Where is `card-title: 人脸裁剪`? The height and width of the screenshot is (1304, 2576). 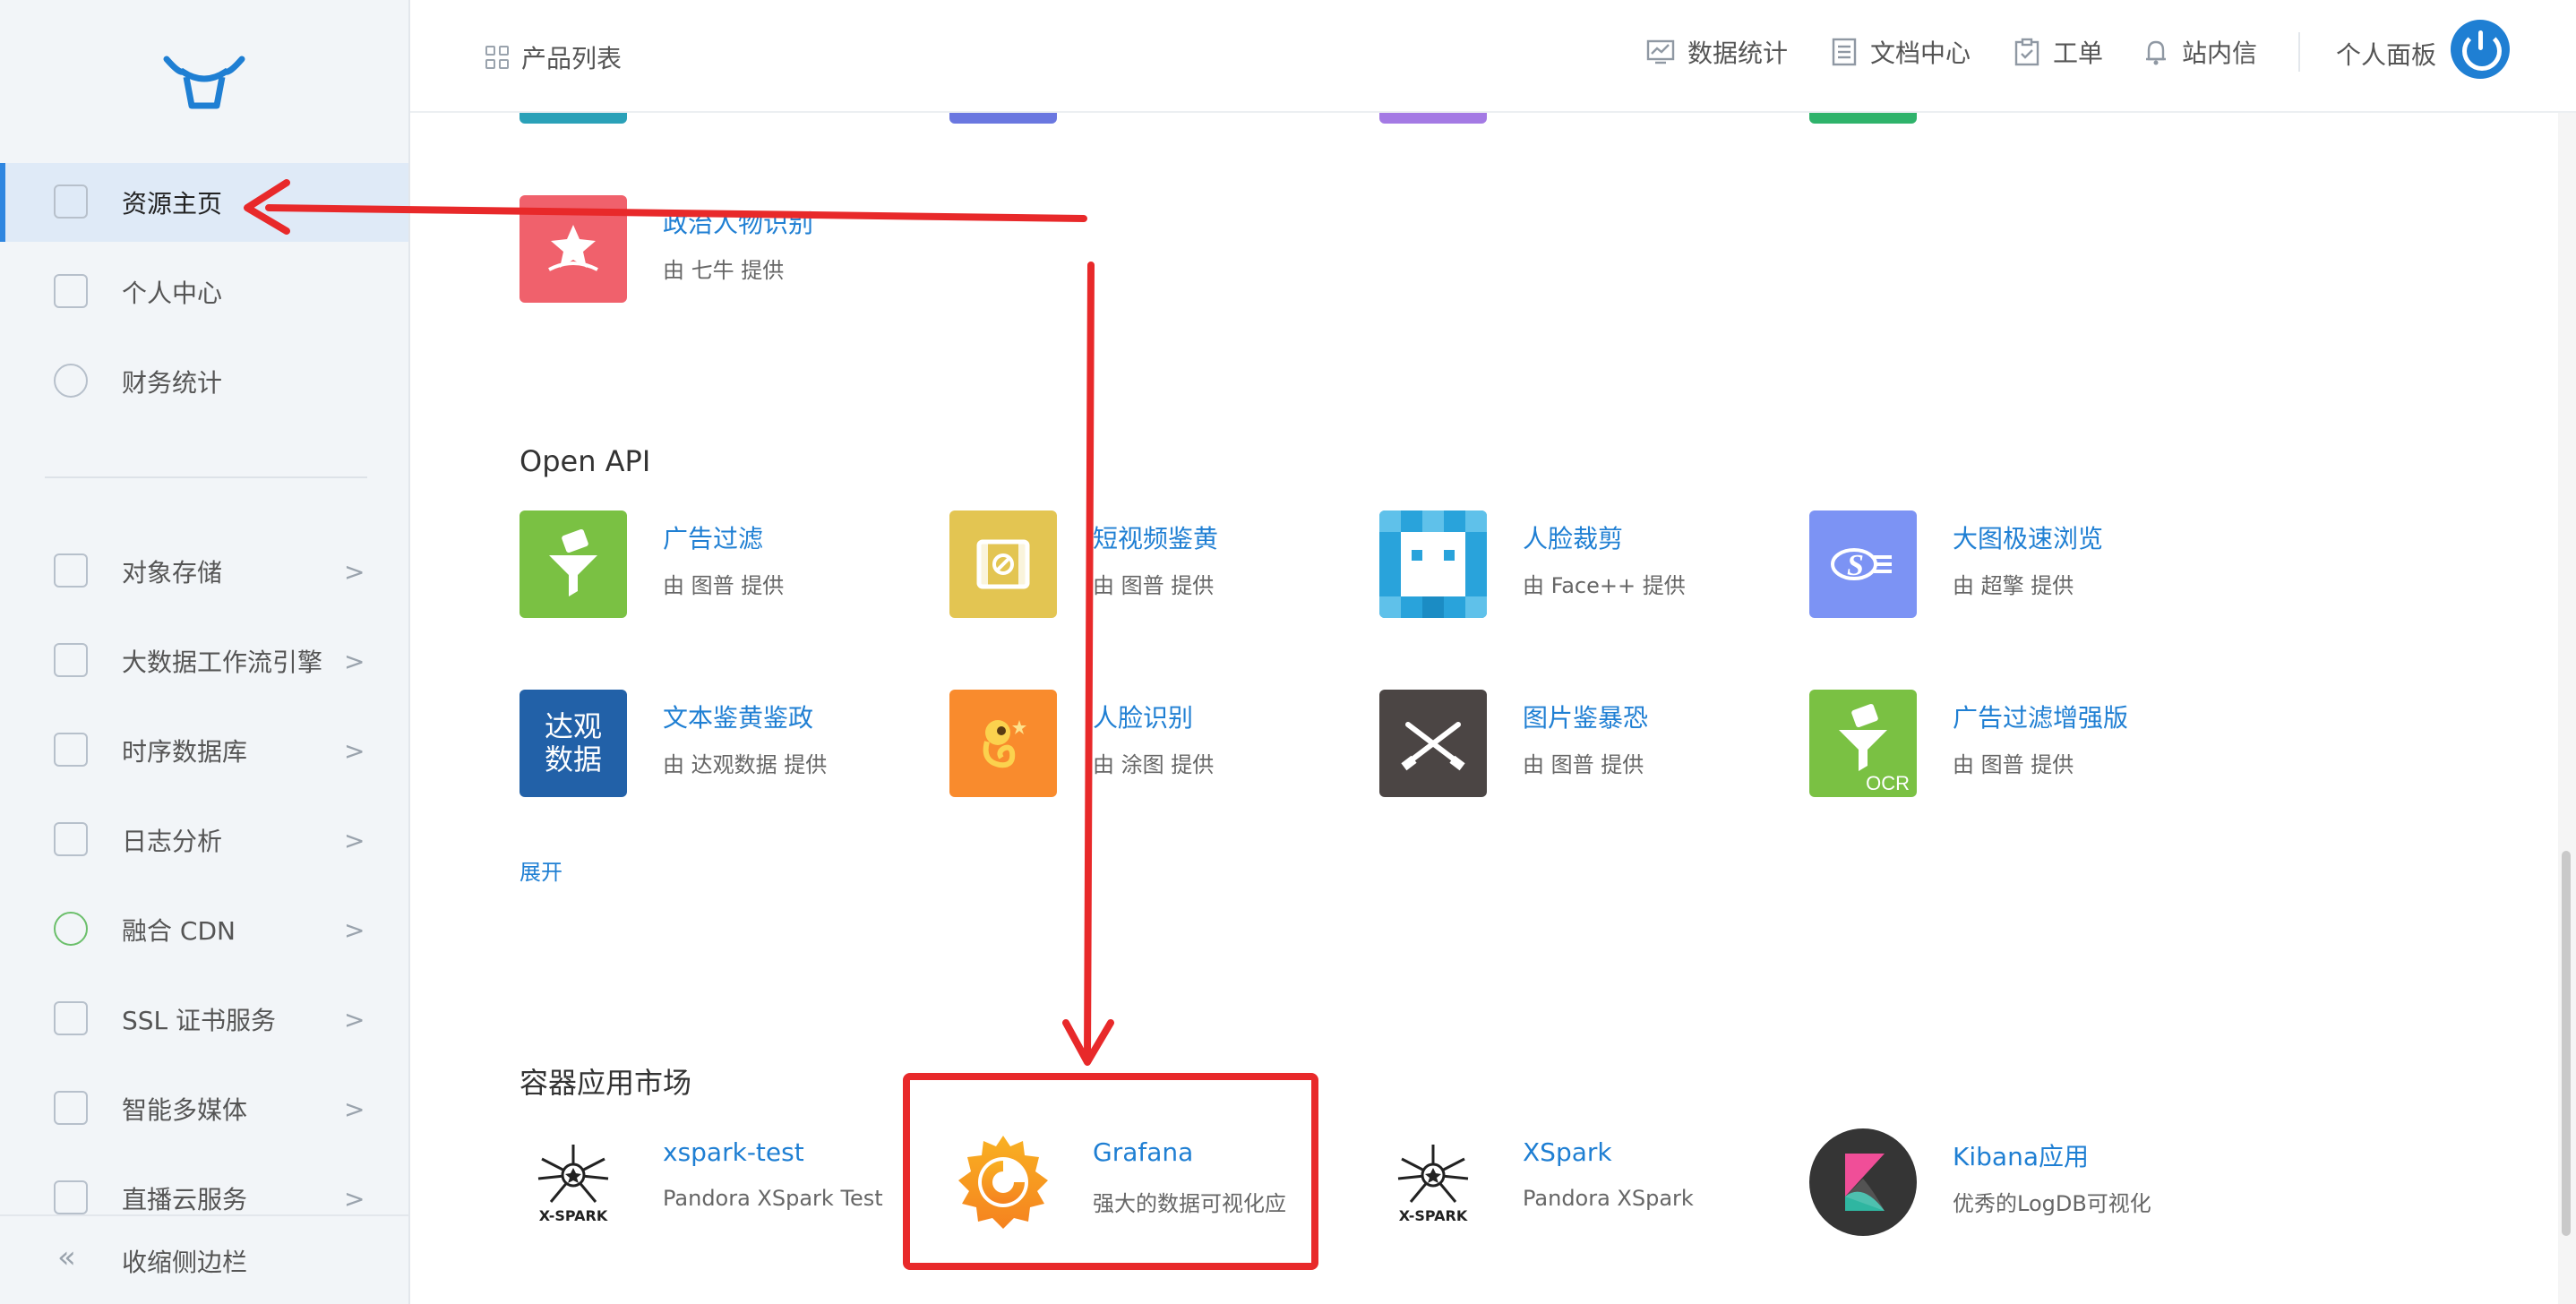
card-title: 人脸裁剪 is located at coordinates (1573, 538).